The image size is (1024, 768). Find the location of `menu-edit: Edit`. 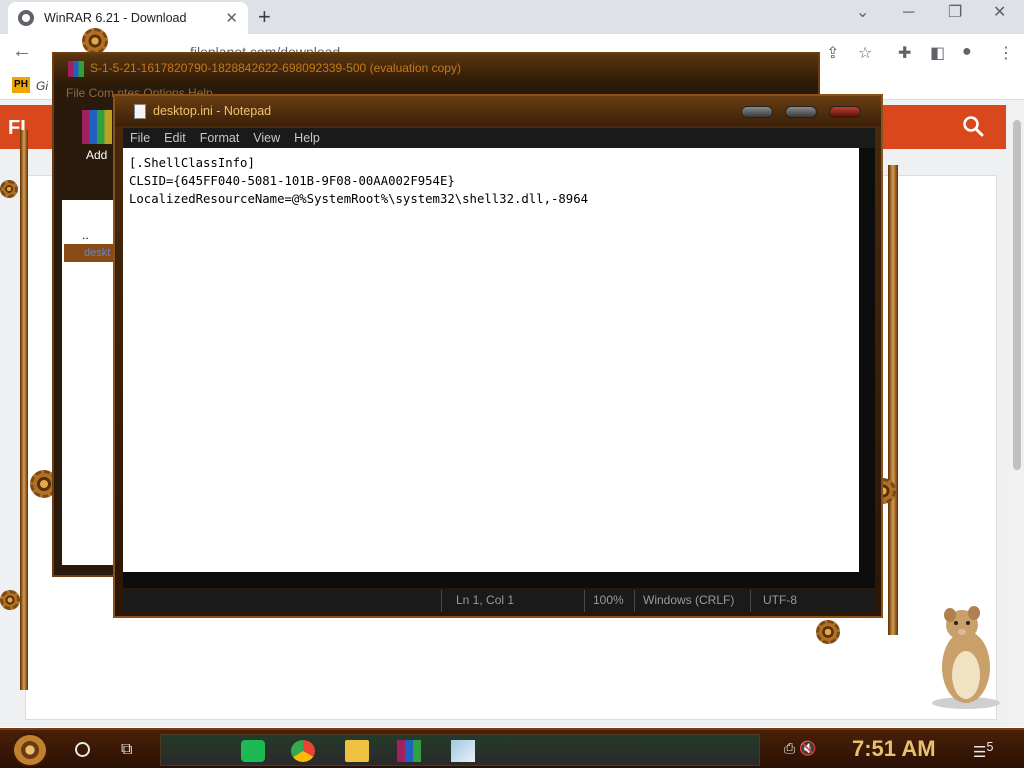

menu-edit: Edit is located at coordinates (175, 138).